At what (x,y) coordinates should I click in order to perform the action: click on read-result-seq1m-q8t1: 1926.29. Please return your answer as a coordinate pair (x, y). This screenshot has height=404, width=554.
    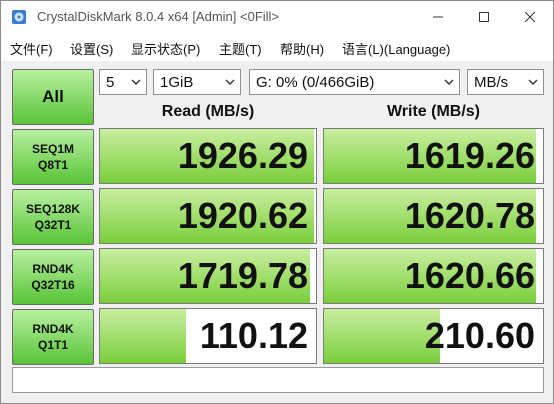
    Looking at the image, I should click on (208, 156).